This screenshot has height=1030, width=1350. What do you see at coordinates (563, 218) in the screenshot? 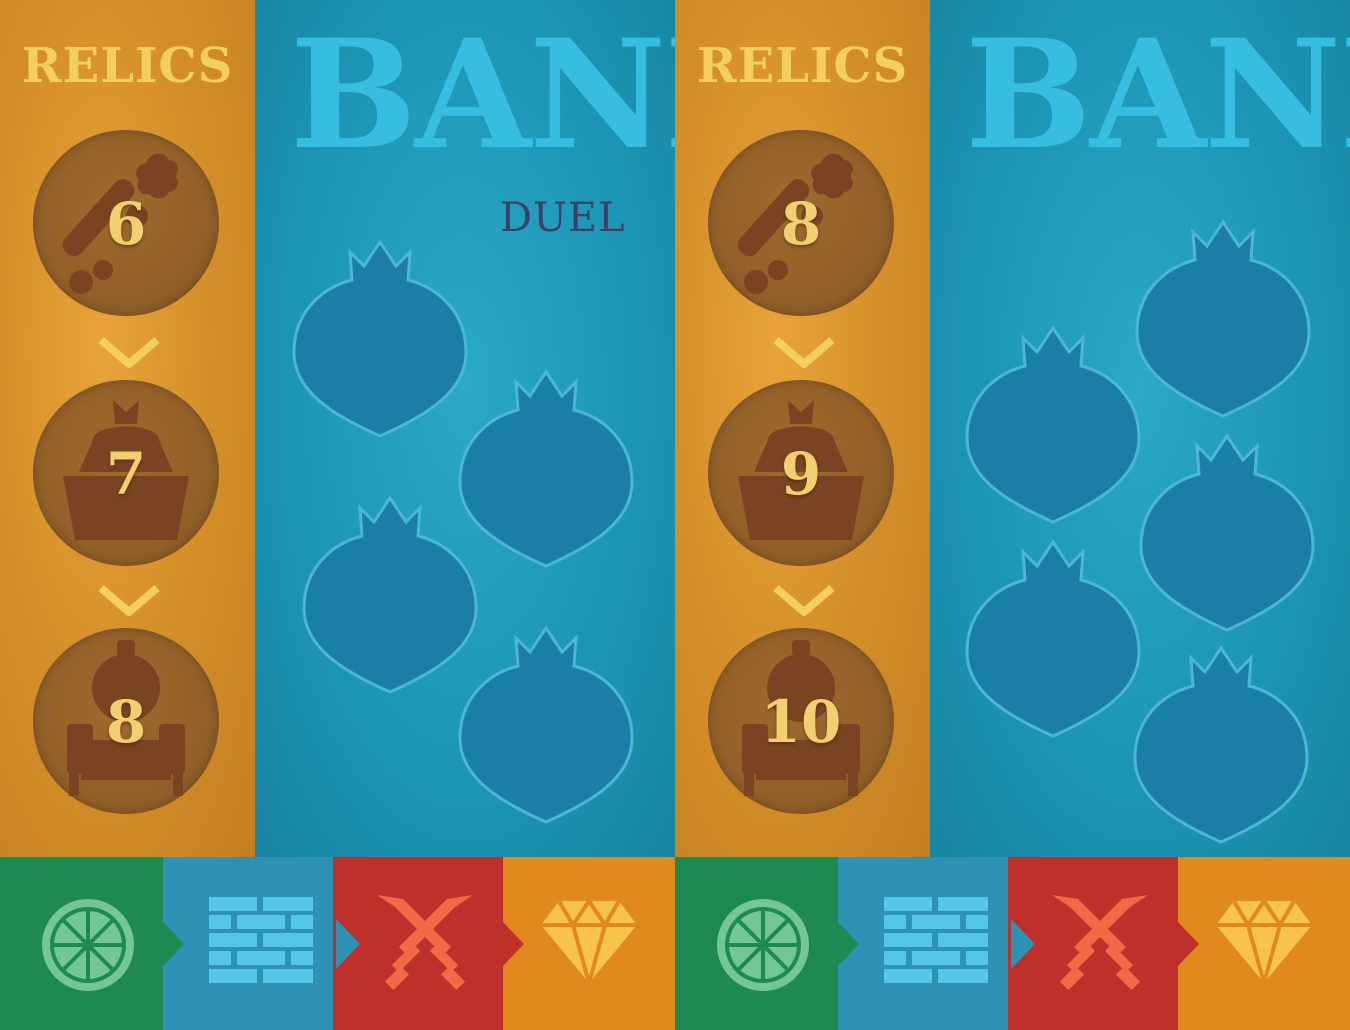
I see `mode-label: DUEL` at bounding box center [563, 218].